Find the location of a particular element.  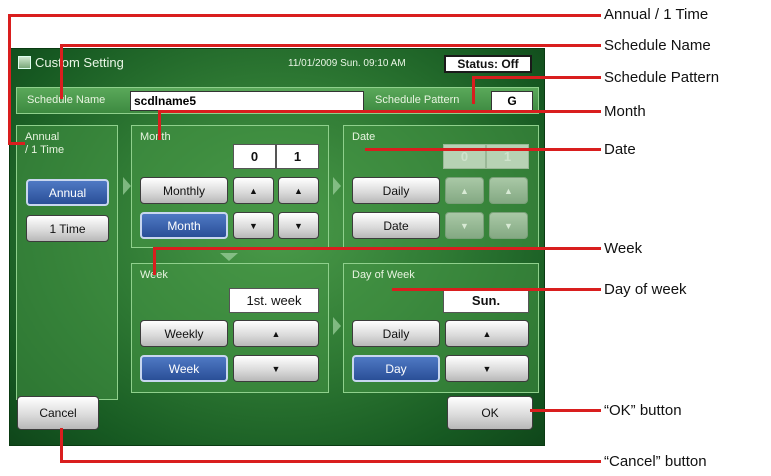

date-daily-button: Daily is located at coordinates (396, 190).